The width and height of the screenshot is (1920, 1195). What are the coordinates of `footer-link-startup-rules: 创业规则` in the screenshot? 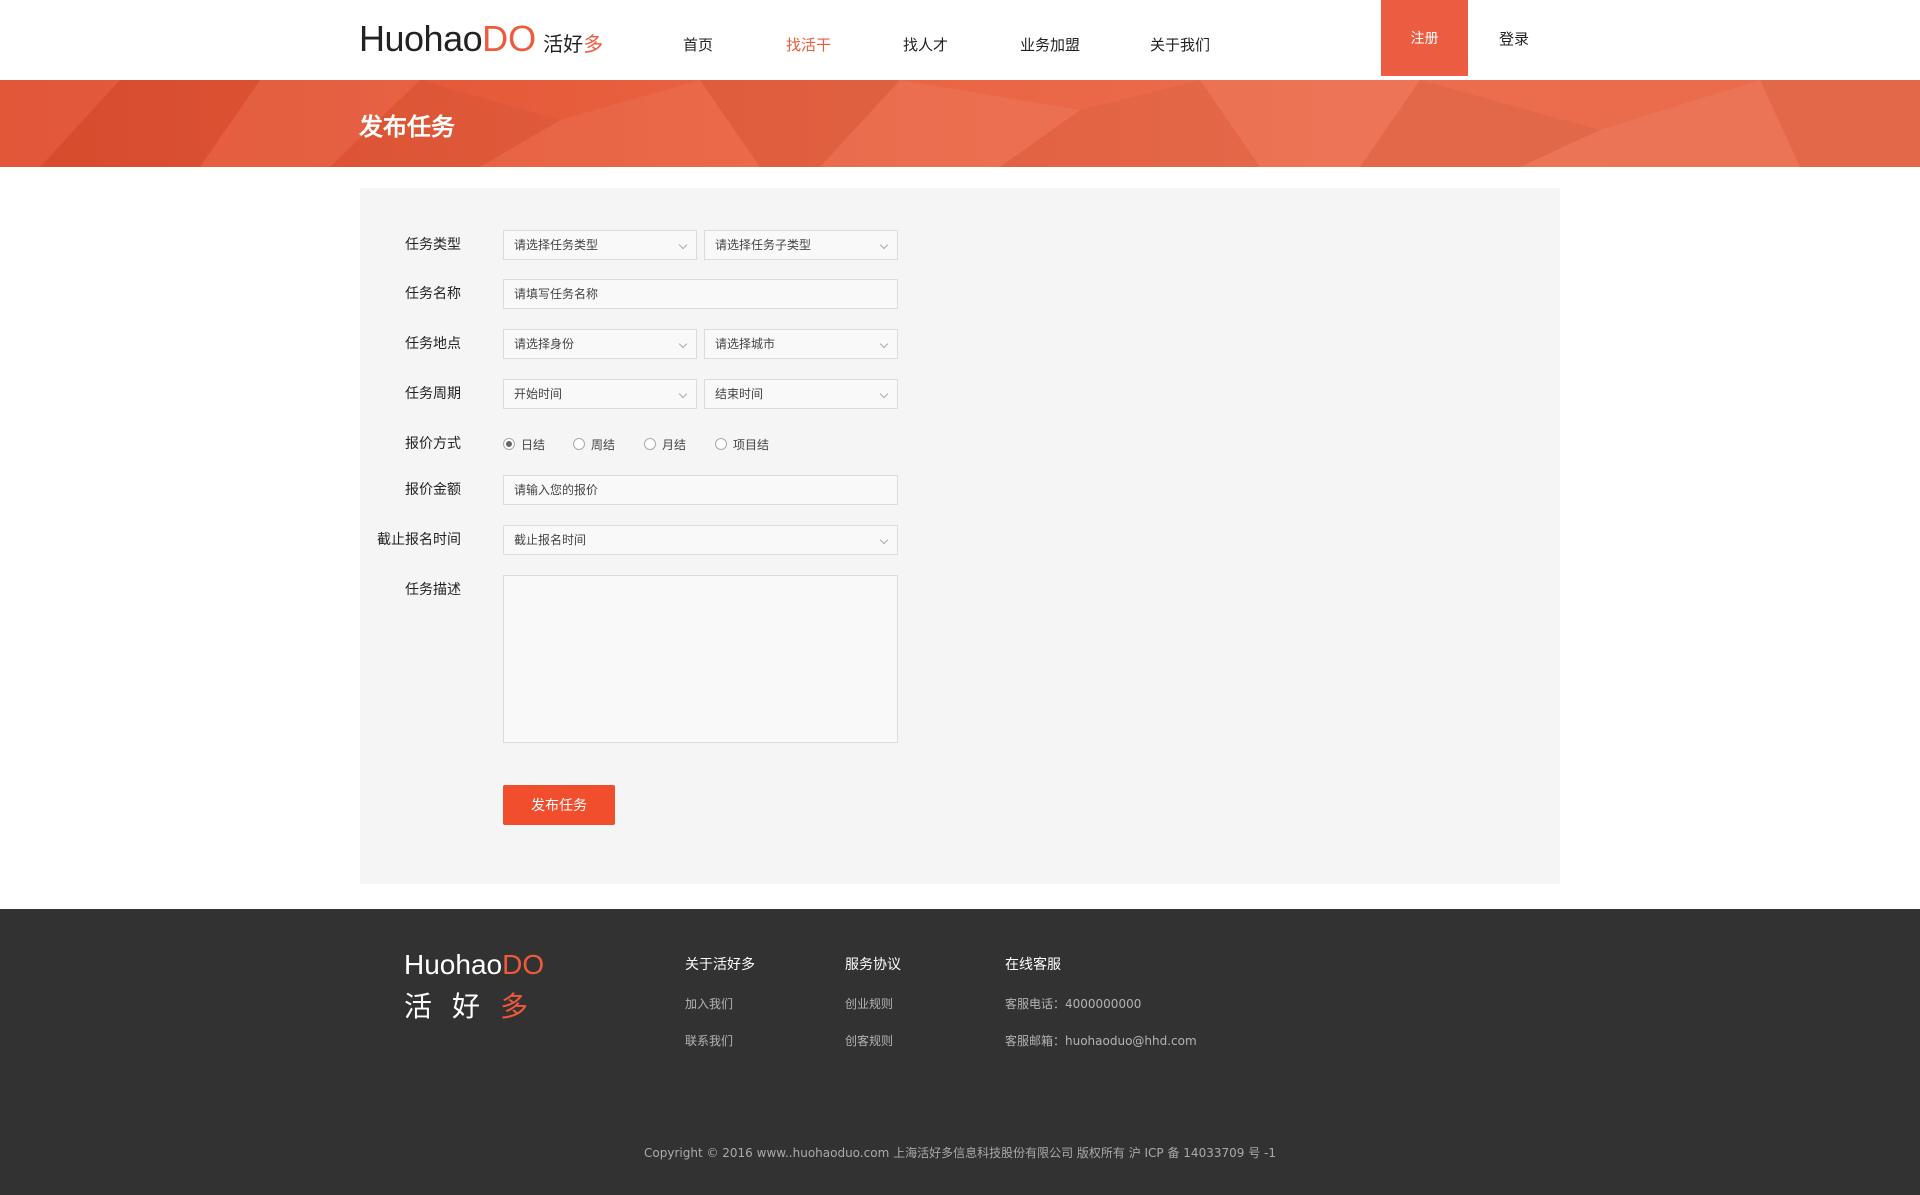 It's located at (873, 1003).